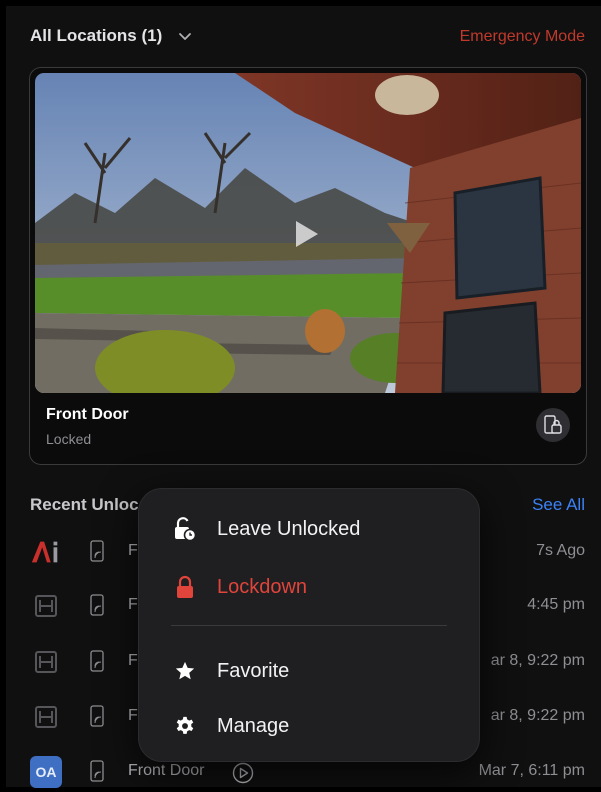 This screenshot has height=792, width=601. What do you see at coordinates (84, 504) in the screenshot?
I see `recent-unlocks-heading: Recent Unloc` at bounding box center [84, 504].